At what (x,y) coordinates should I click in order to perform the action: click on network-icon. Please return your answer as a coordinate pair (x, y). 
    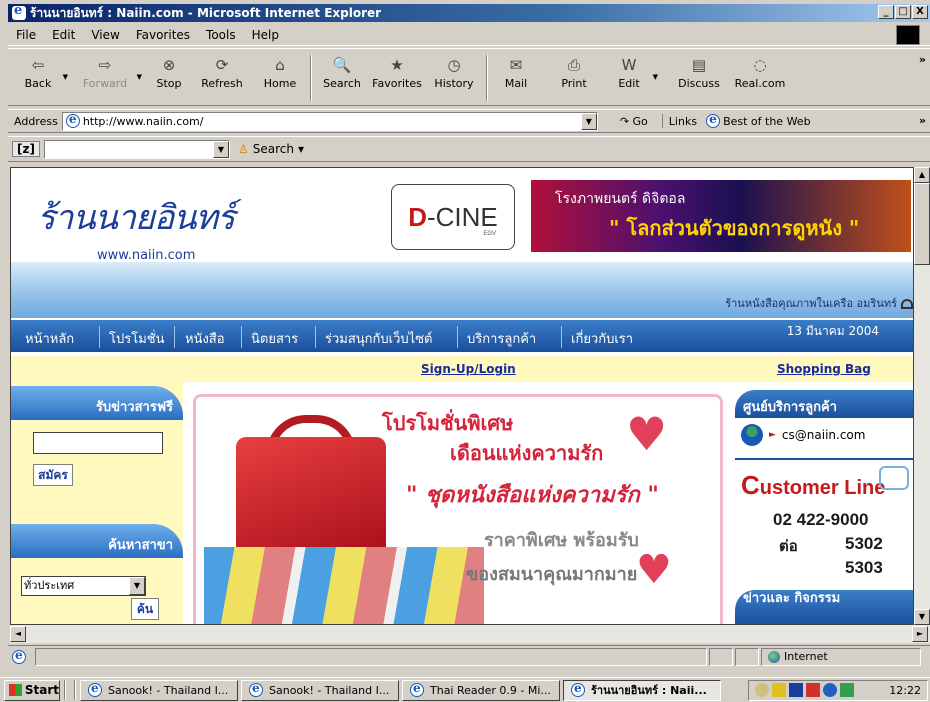
    Looking at the image, I should click on (779, 690).